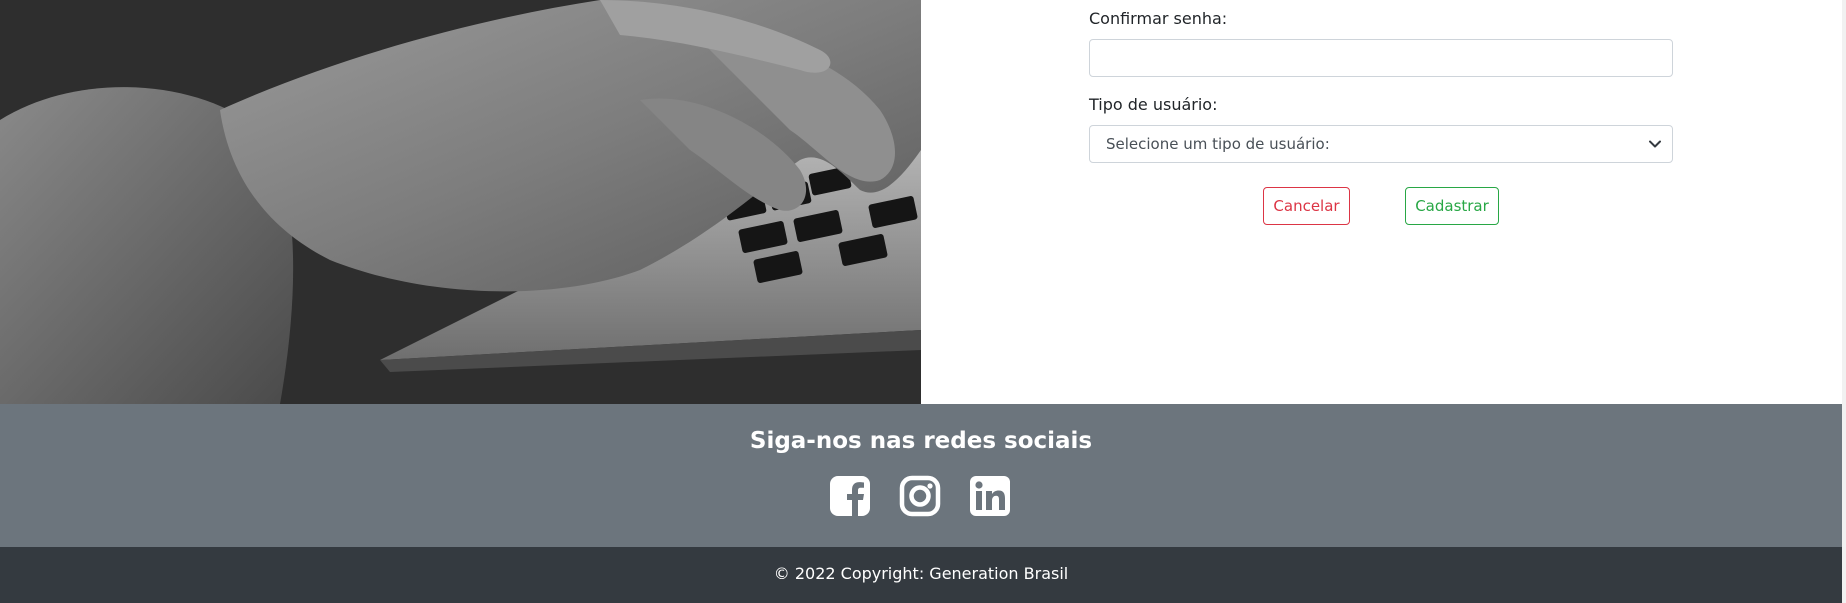  Describe the element at coordinates (1655, 144) in the screenshot. I see `chevron-down-icon` at that location.